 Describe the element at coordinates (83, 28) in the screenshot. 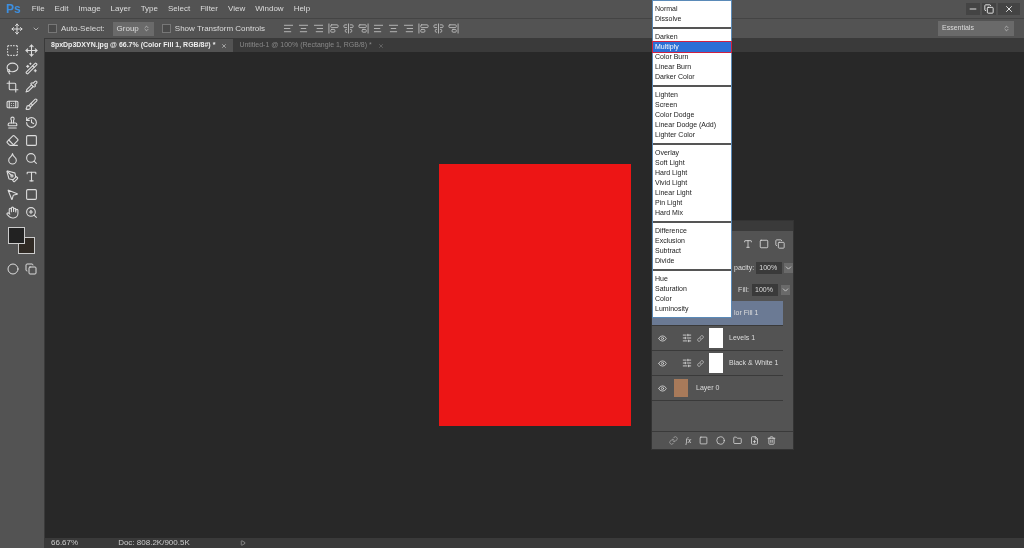

I see `checkbox-label: Auto-Select:` at that location.